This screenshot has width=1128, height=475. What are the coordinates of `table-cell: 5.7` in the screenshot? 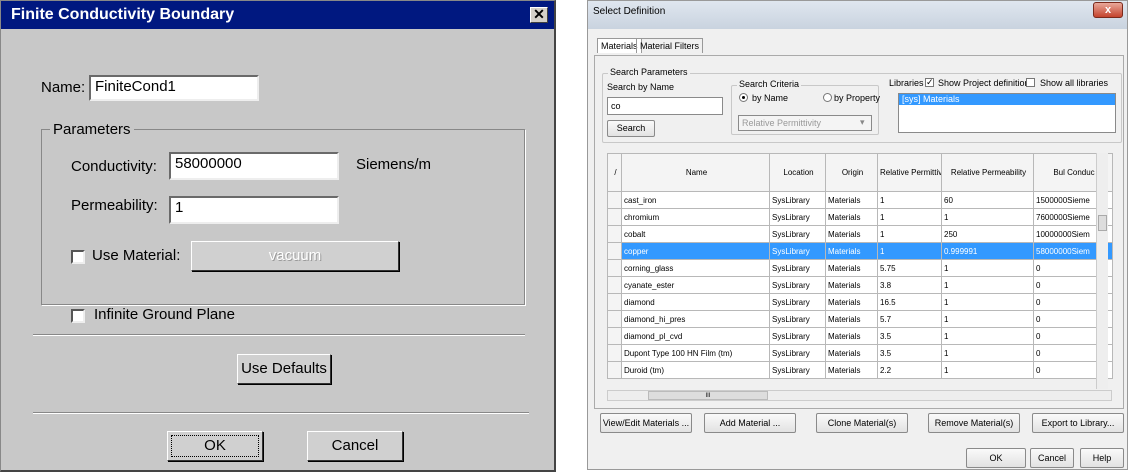 It's located at (909, 319).